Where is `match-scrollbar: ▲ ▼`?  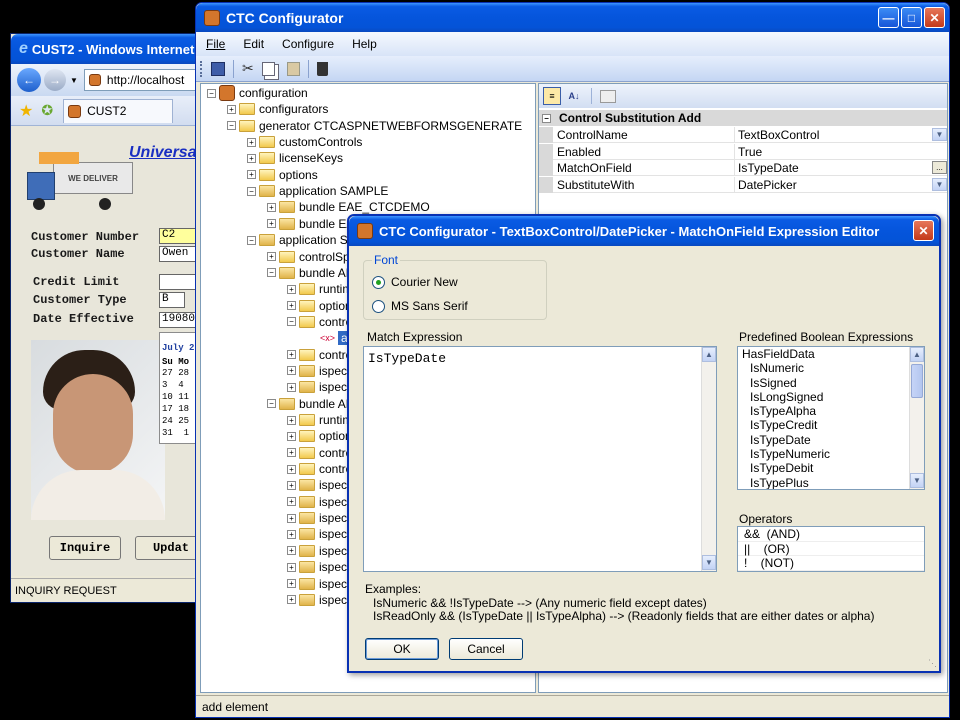 match-scrollbar: ▲ ▼ is located at coordinates (708, 459).